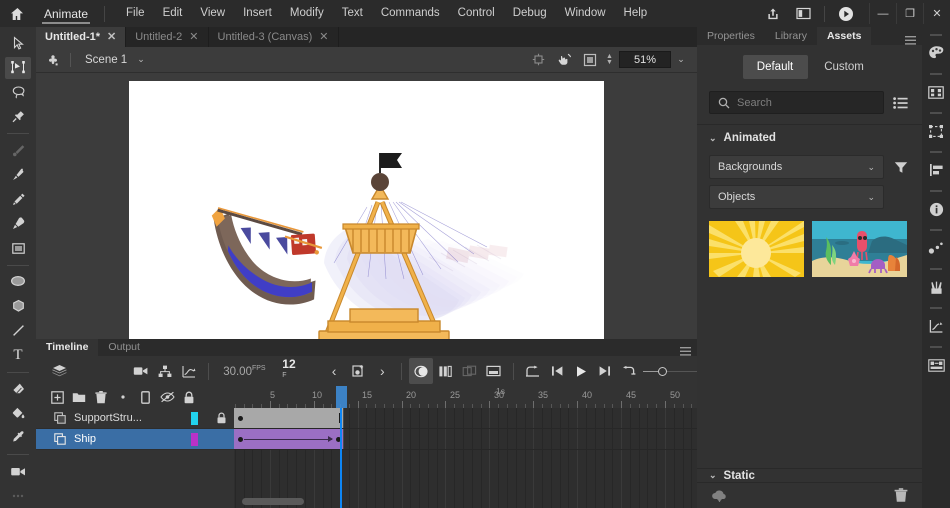  I want to click on rotate-canvas-icon, so click(564, 60).